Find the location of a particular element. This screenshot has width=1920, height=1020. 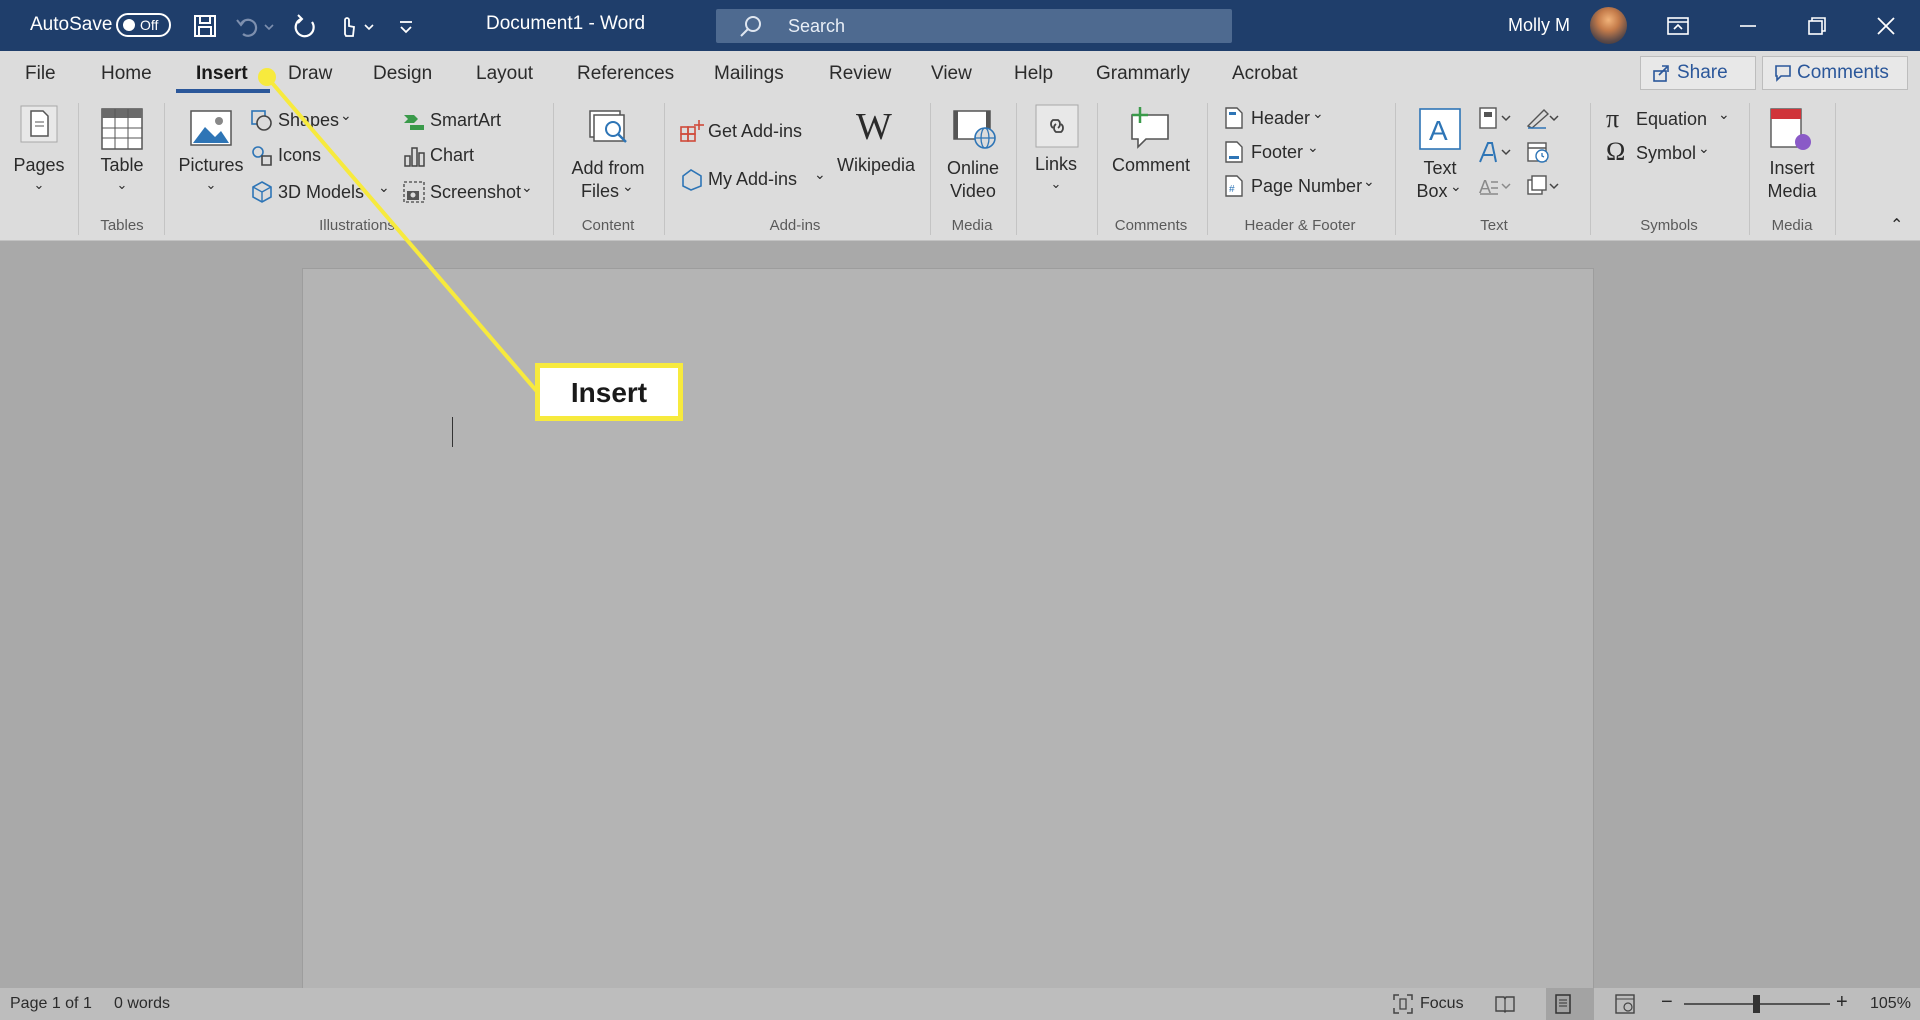

date-time-icon is located at coordinates (1539, 152).